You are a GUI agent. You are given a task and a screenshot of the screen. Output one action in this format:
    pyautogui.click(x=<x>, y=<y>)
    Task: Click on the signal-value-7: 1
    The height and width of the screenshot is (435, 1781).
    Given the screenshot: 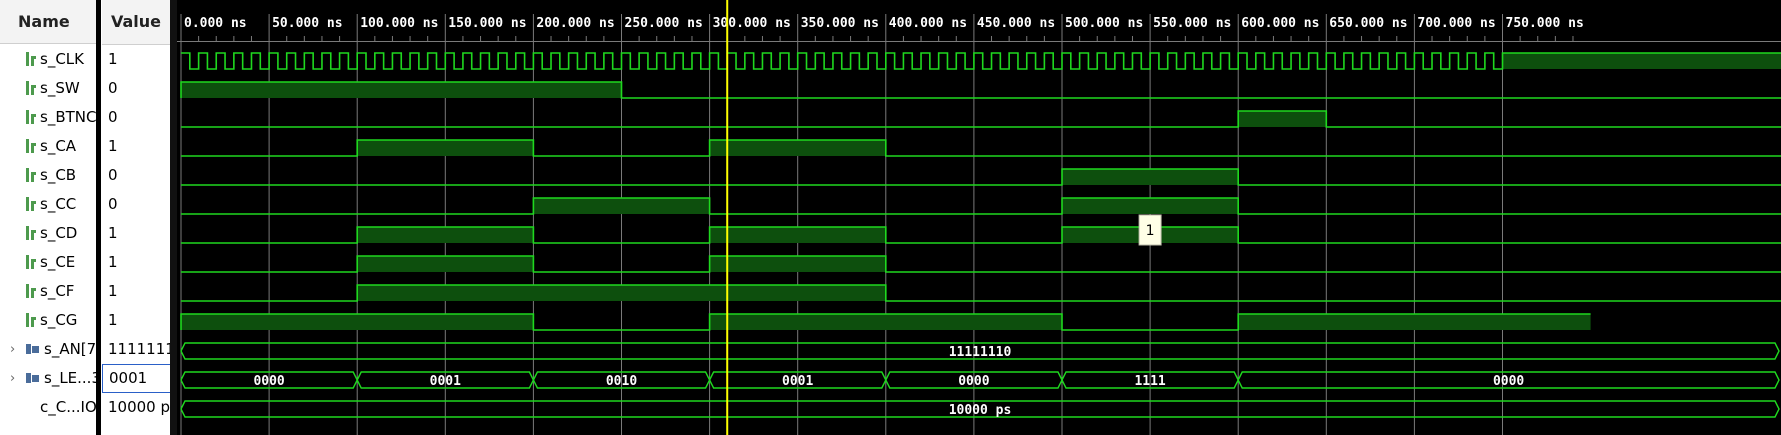 What is the action you would take?
    pyautogui.click(x=113, y=262)
    